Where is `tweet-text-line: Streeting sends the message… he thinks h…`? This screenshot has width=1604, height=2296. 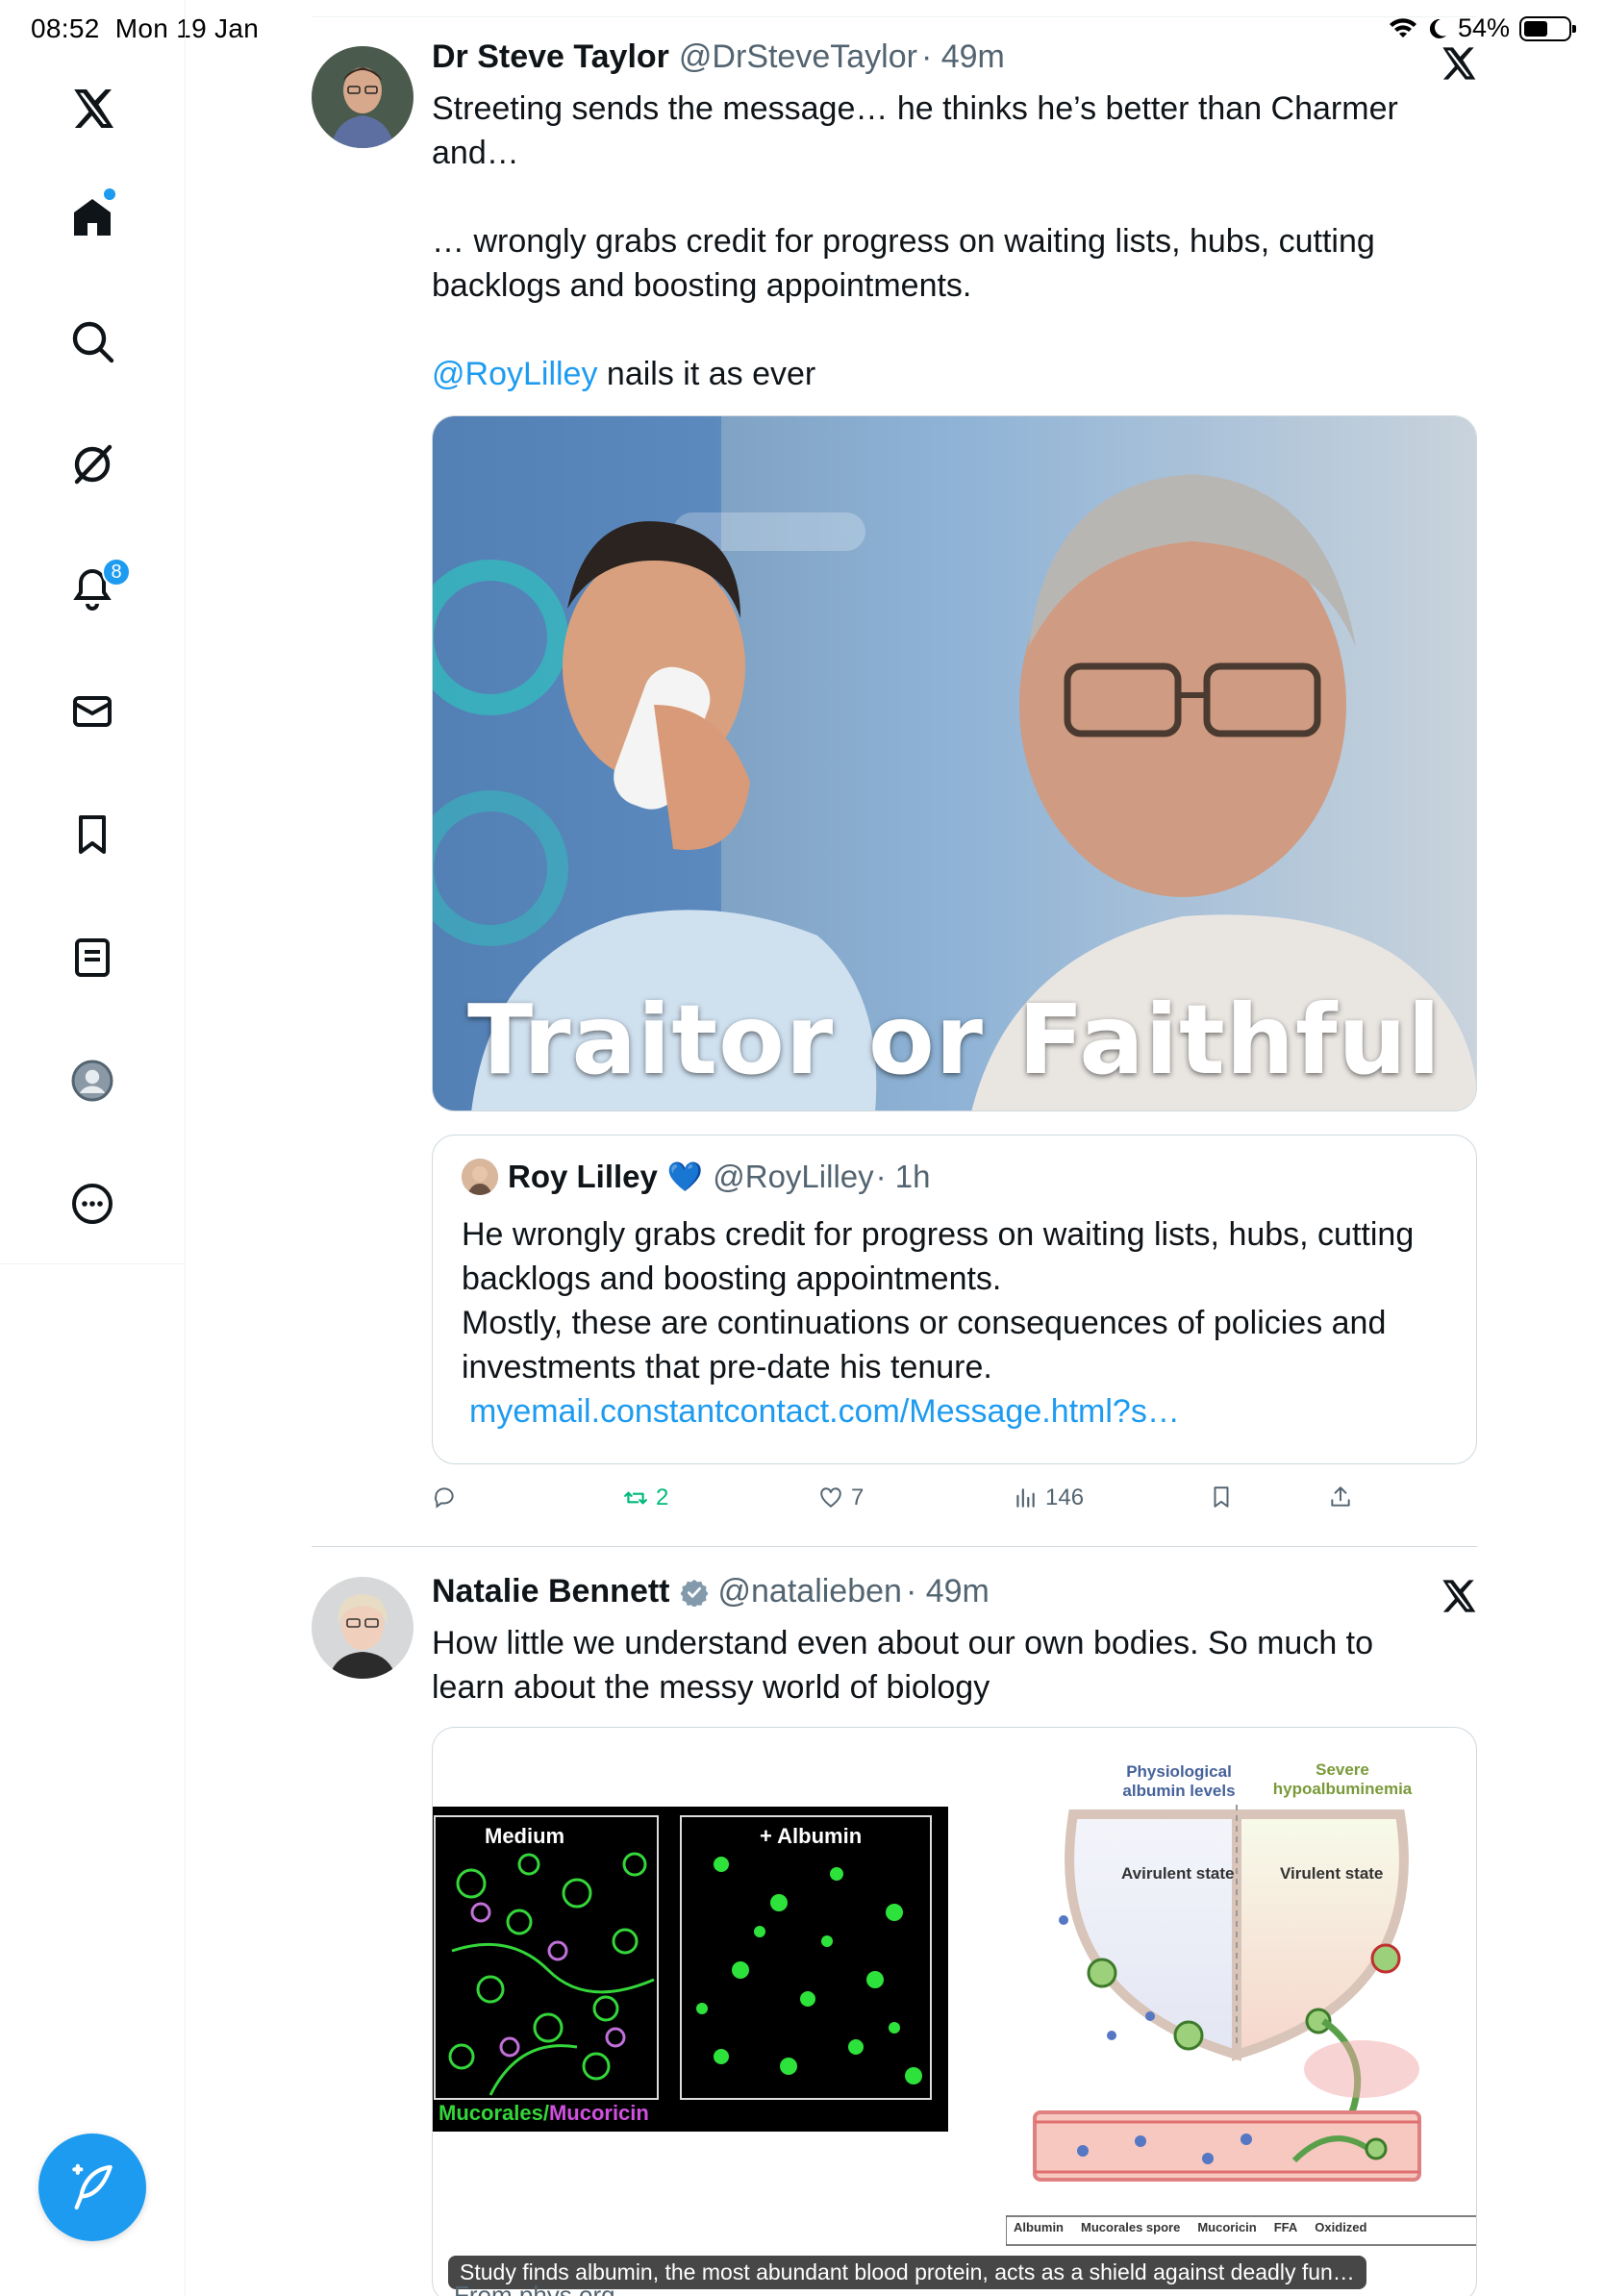
tweet-text-line: Streeting sends the message… he thinks h… is located at coordinates (915, 130).